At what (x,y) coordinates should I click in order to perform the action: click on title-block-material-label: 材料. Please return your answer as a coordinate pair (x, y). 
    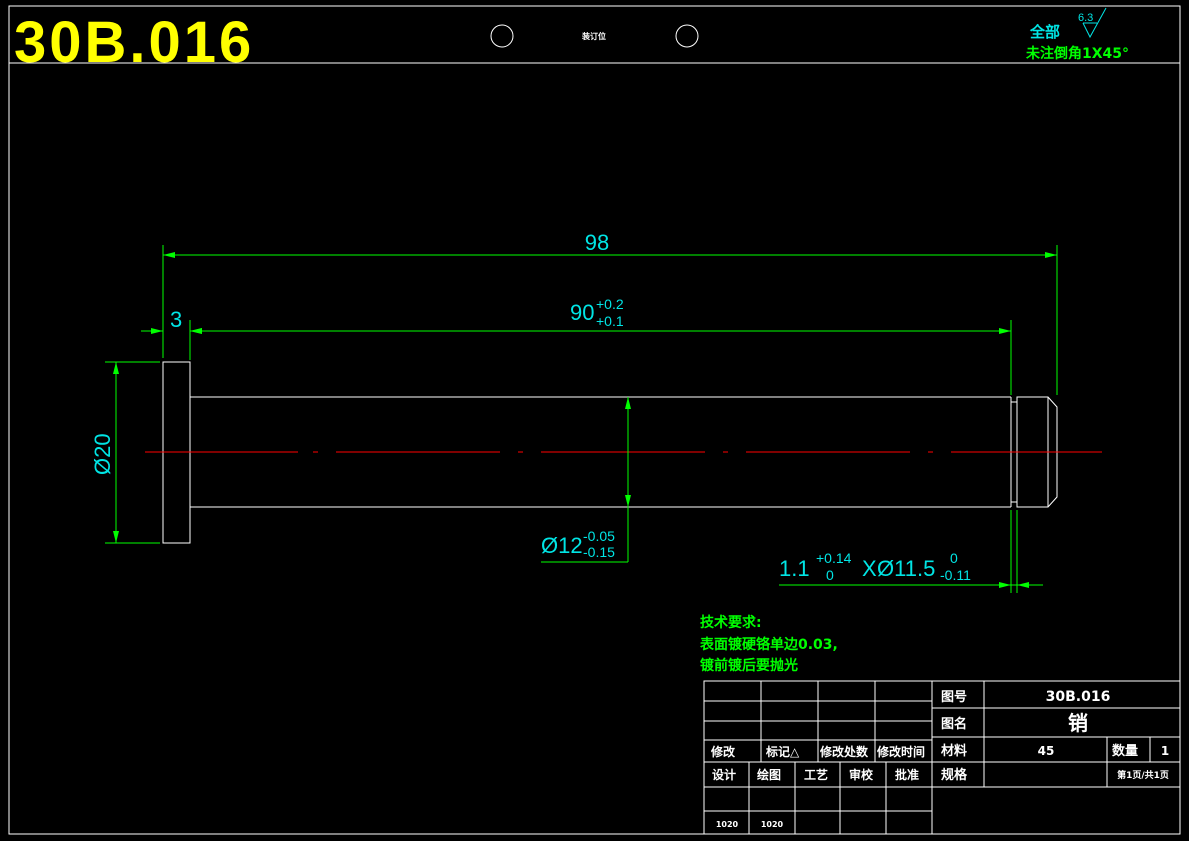
    Looking at the image, I should click on (954, 751).